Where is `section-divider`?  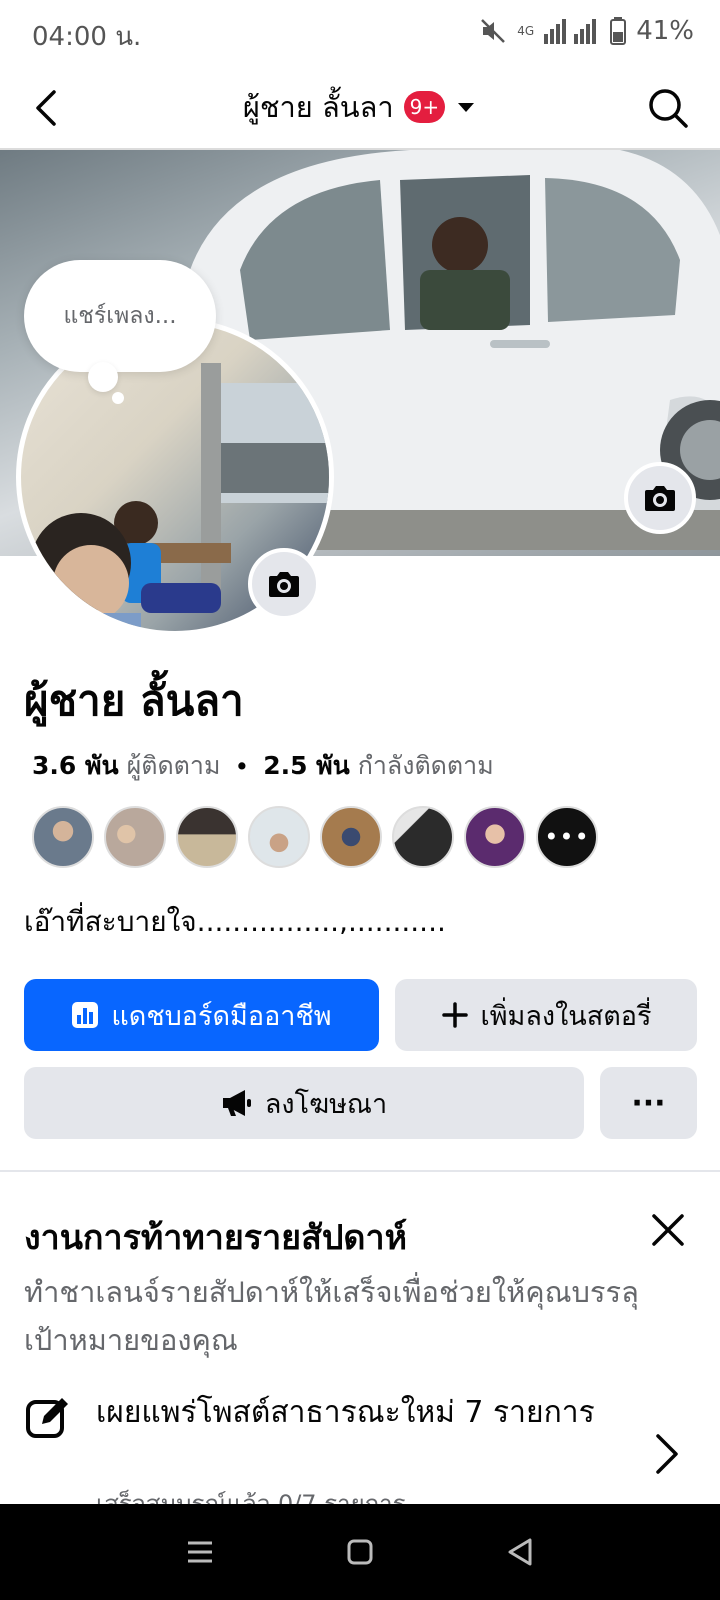
section-divider is located at coordinates (360, 1171).